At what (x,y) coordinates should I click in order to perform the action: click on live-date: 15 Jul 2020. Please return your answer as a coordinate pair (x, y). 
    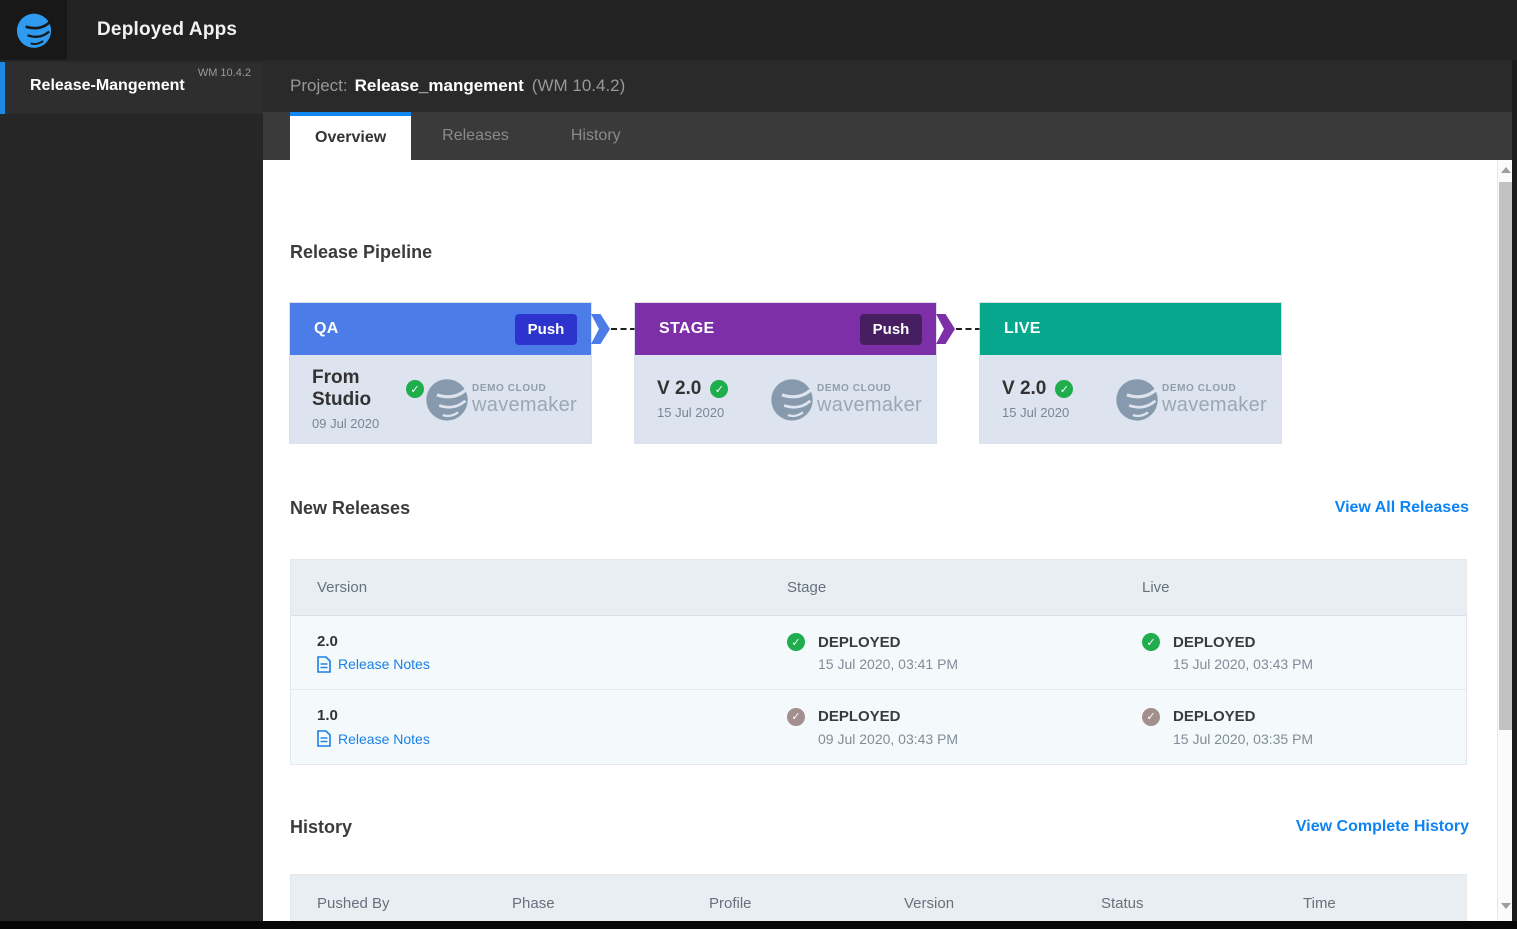
    Looking at the image, I should click on (1036, 412).